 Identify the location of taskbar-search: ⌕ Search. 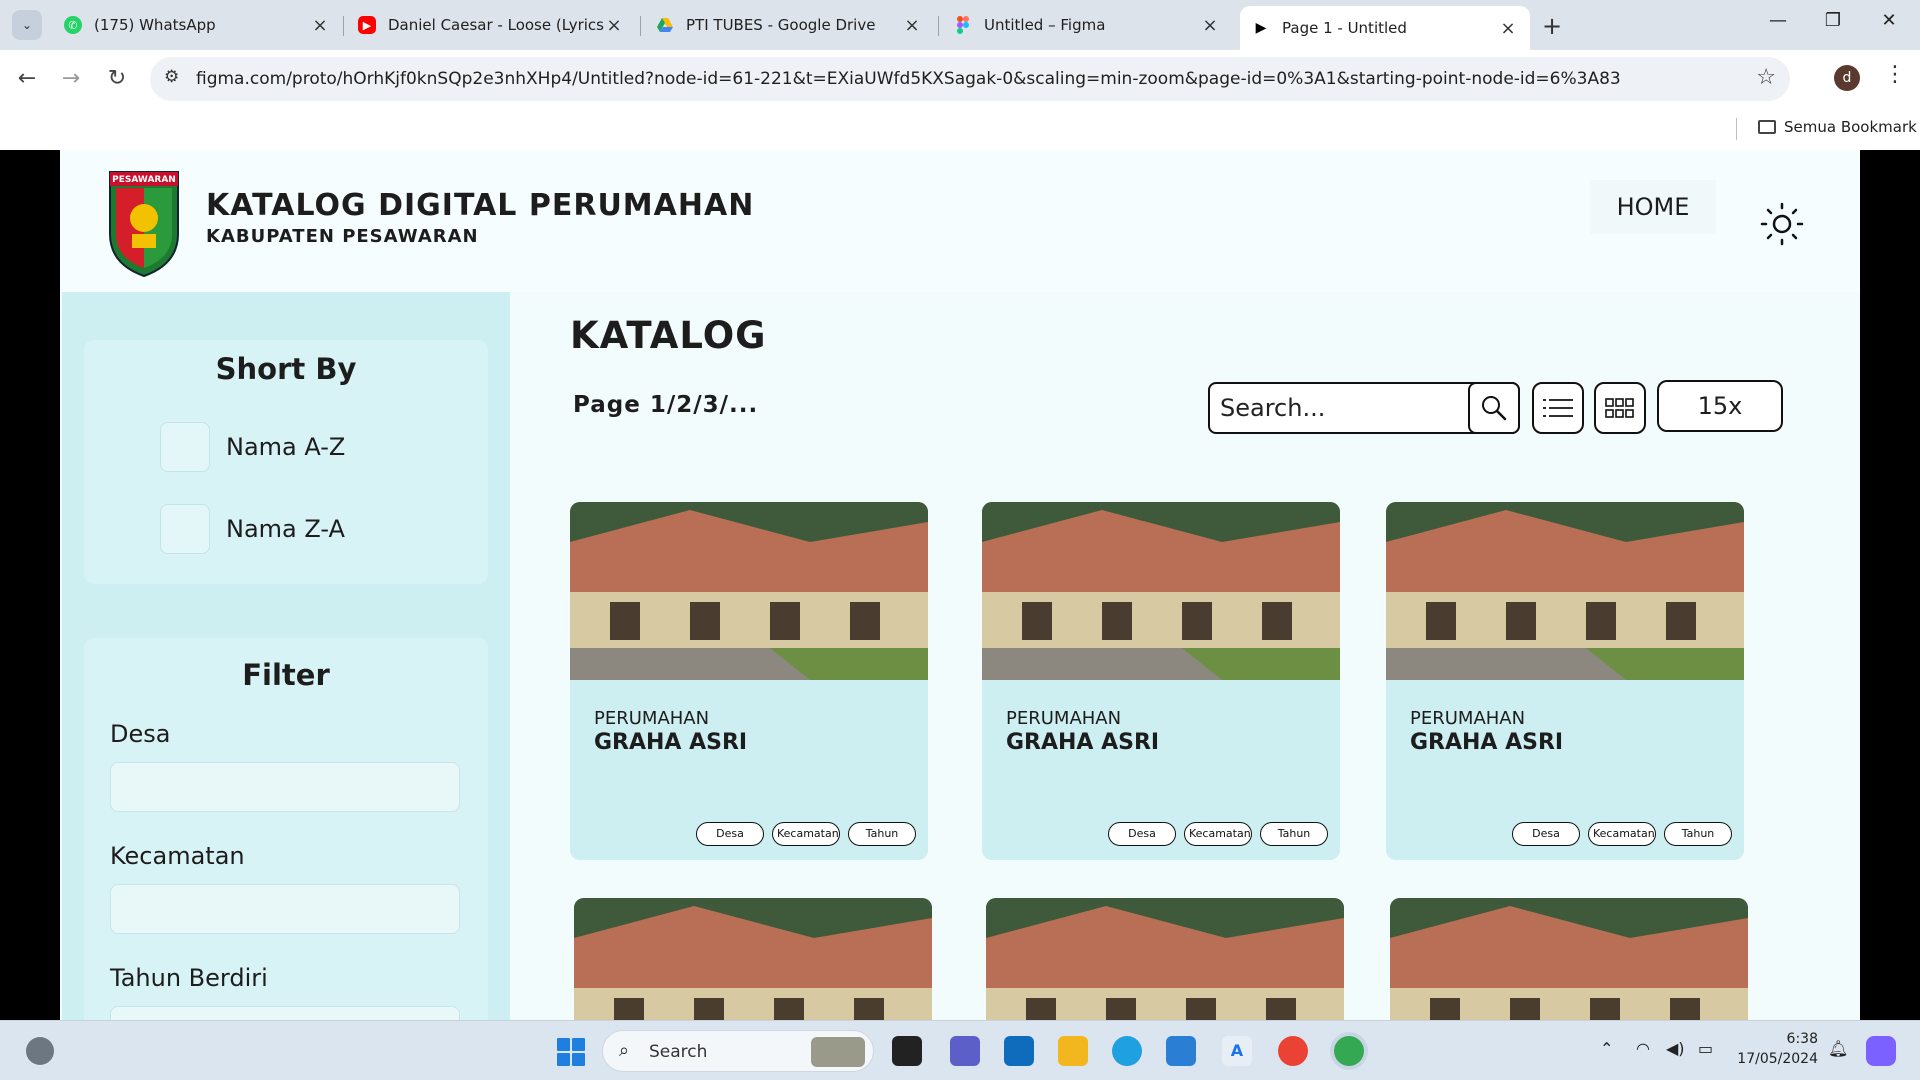
(738, 1051).